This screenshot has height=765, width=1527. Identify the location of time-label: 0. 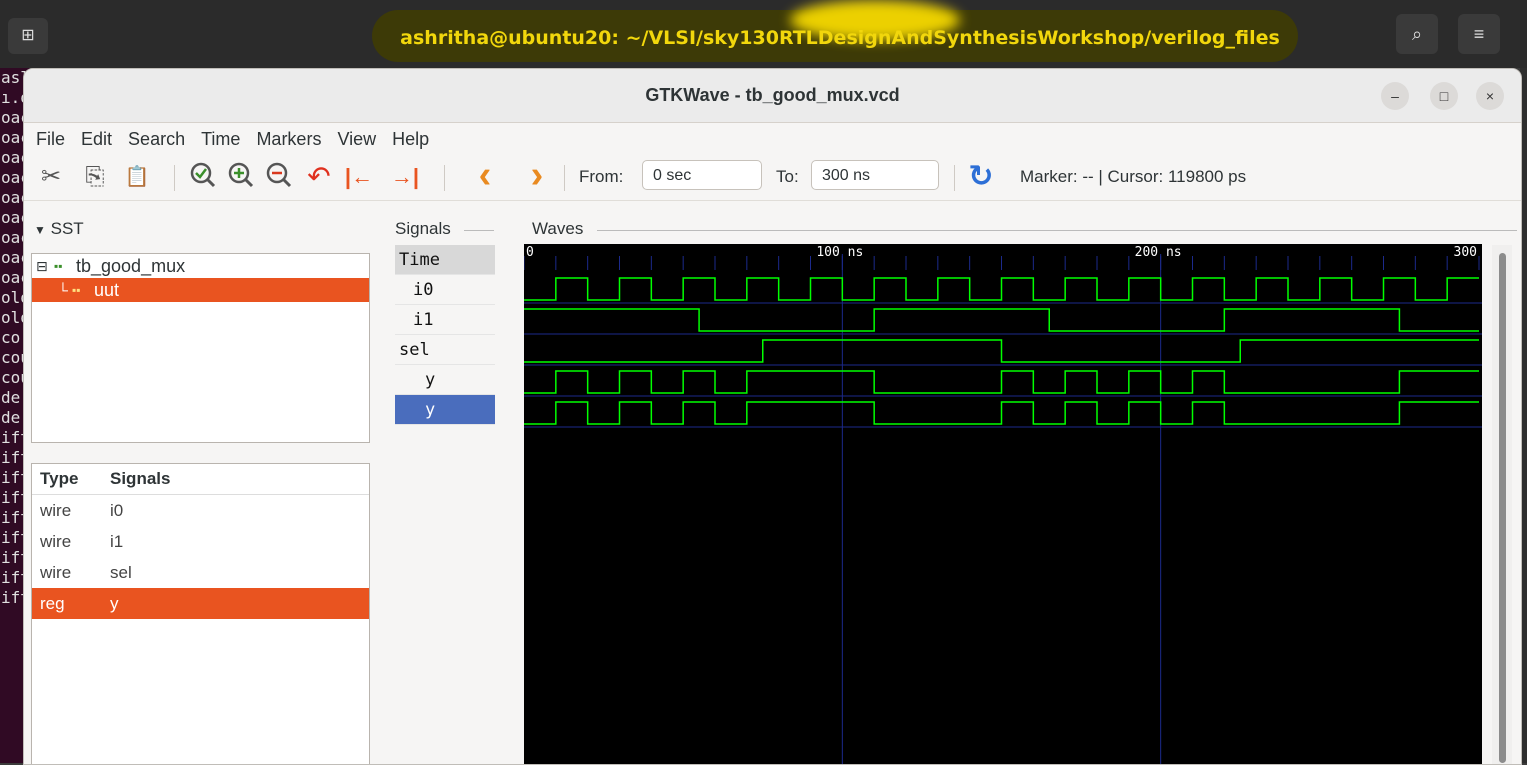
(530, 252).